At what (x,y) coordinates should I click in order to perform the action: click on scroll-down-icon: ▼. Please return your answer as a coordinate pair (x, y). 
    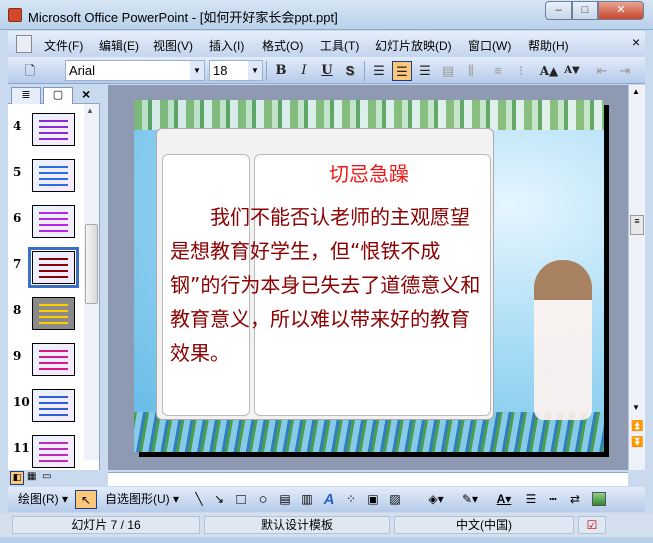
    Looking at the image, I should click on (636, 407).